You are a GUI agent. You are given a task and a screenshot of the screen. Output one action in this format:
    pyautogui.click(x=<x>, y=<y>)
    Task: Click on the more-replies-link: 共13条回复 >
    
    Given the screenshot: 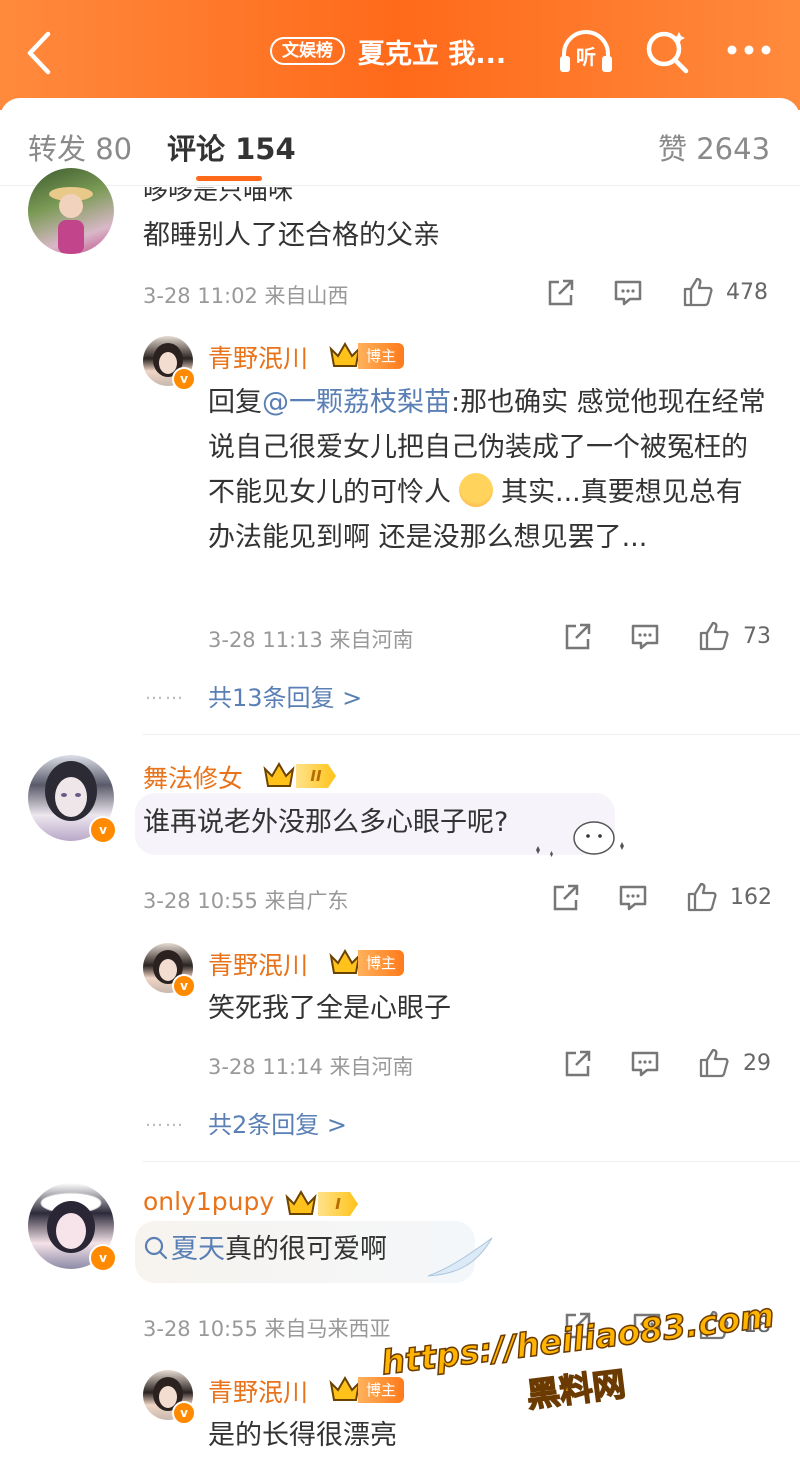 What is the action you would take?
    pyautogui.click(x=285, y=695)
    